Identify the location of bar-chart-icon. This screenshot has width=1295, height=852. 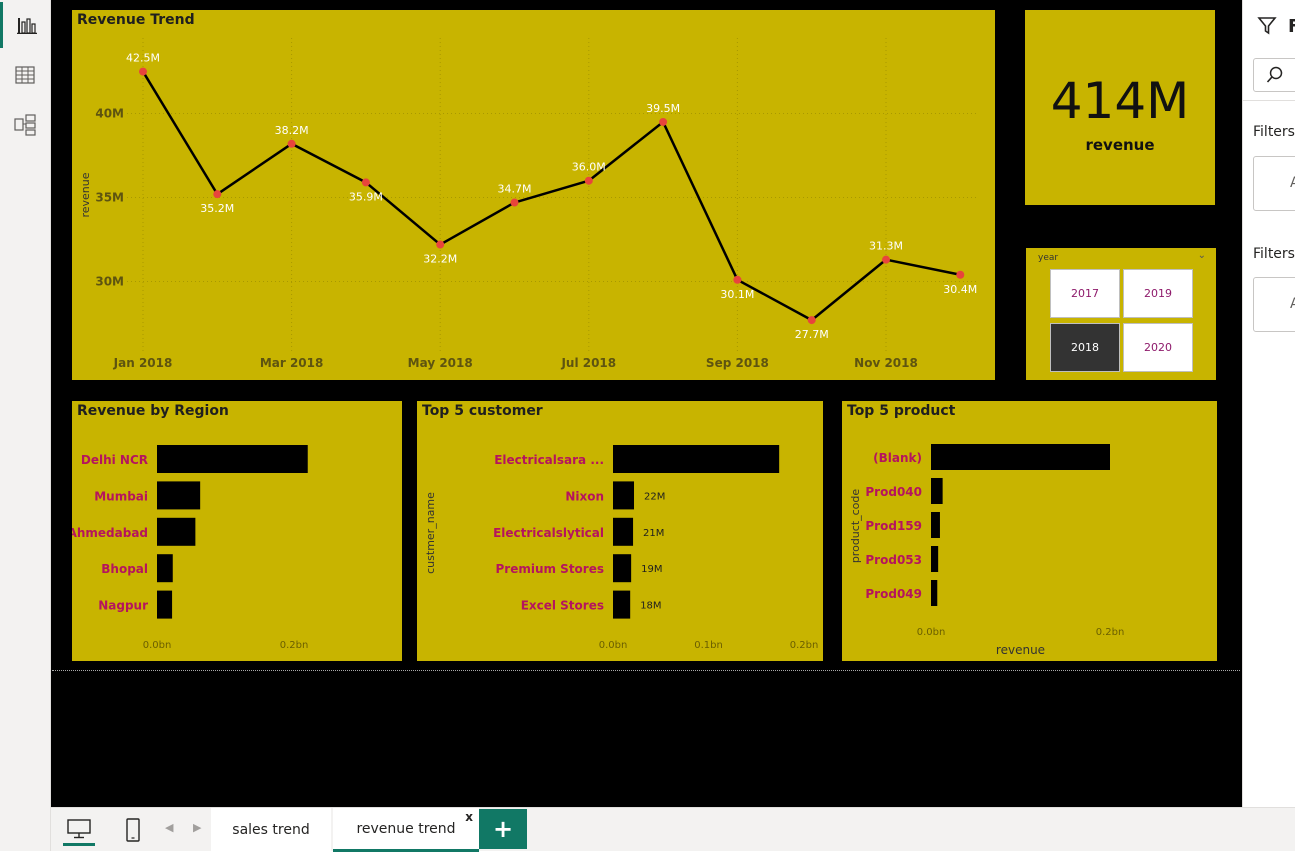
(26, 26).